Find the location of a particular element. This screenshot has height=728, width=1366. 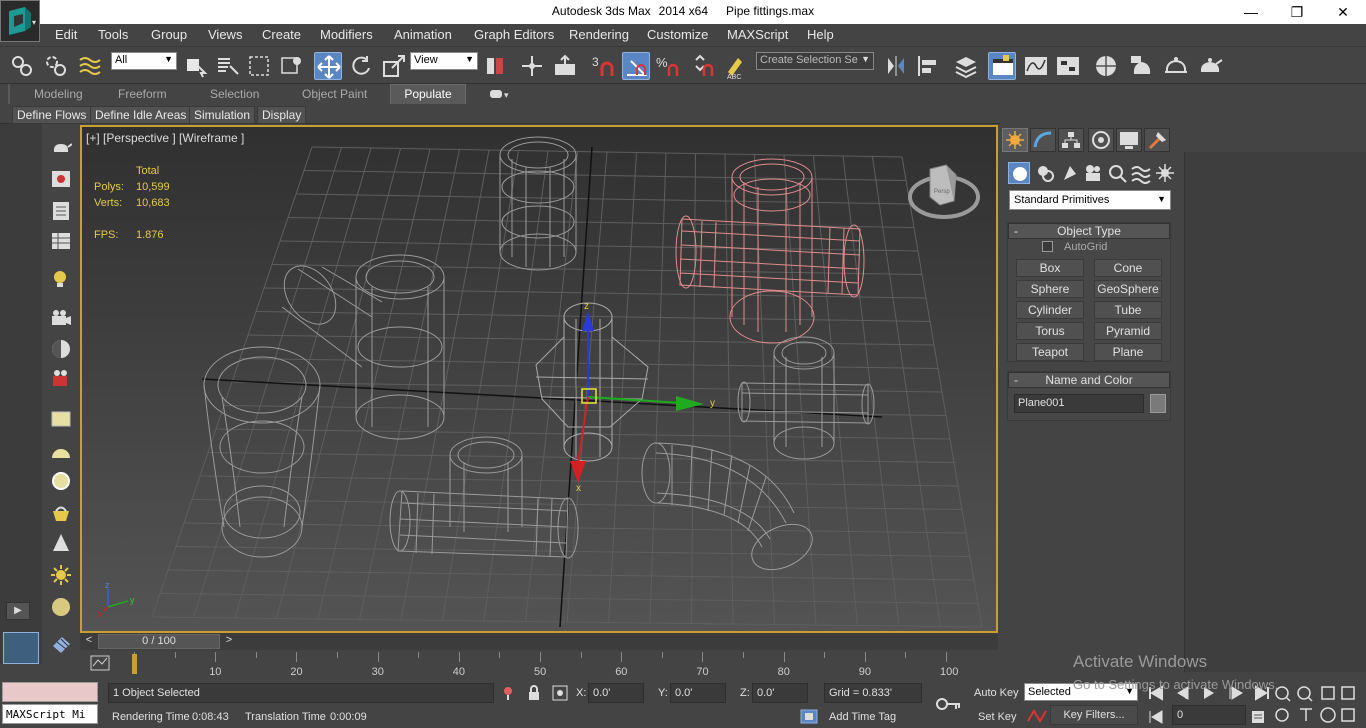

named-selection-sets-dropdown: Create Selection Se ▼ is located at coordinates (815, 61).